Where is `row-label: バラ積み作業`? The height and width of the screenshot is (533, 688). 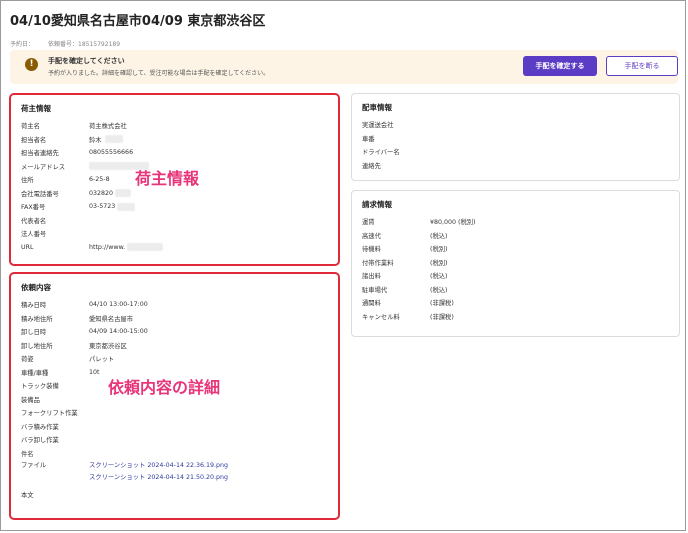
row-label: バラ積み作業 is located at coordinates (40, 427).